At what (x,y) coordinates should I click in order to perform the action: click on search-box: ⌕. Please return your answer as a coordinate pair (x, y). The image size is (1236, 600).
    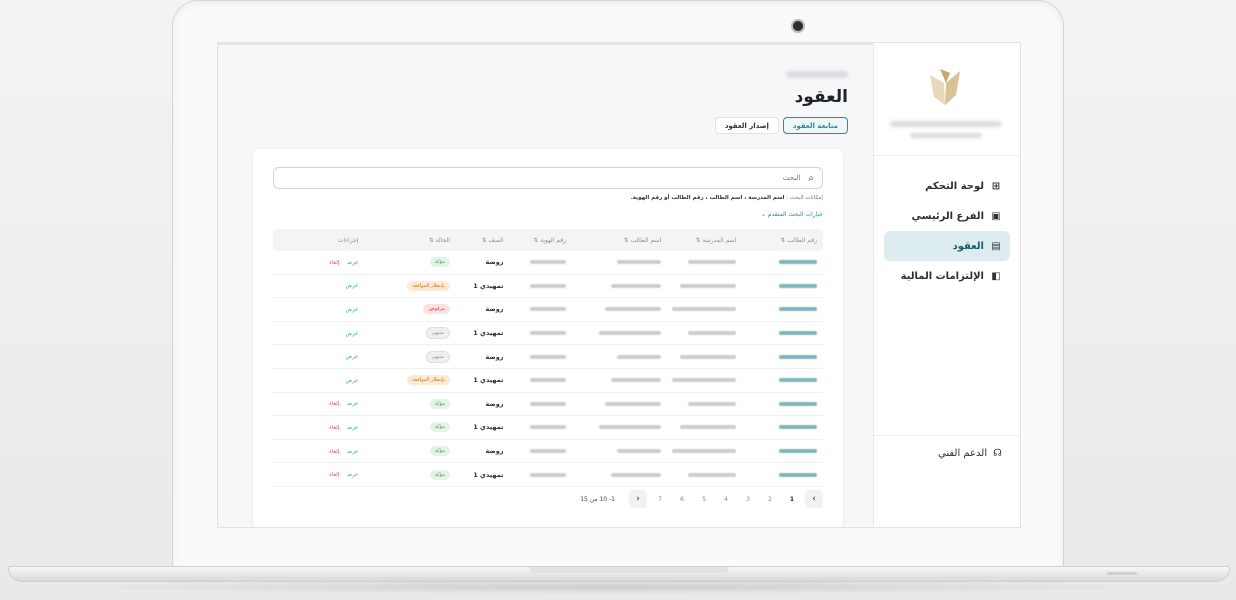
    Looking at the image, I should click on (548, 178).